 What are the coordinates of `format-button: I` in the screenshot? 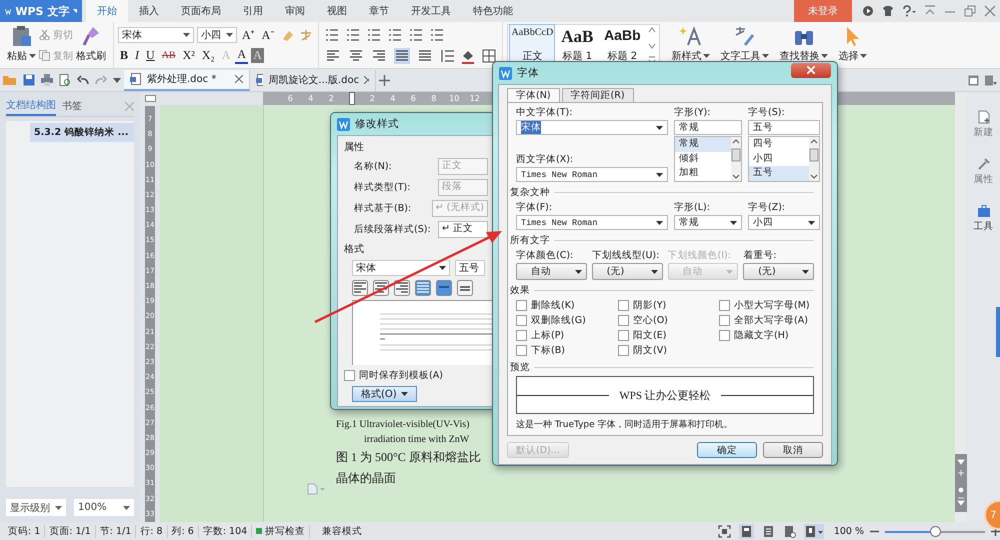 It's located at (137, 55).